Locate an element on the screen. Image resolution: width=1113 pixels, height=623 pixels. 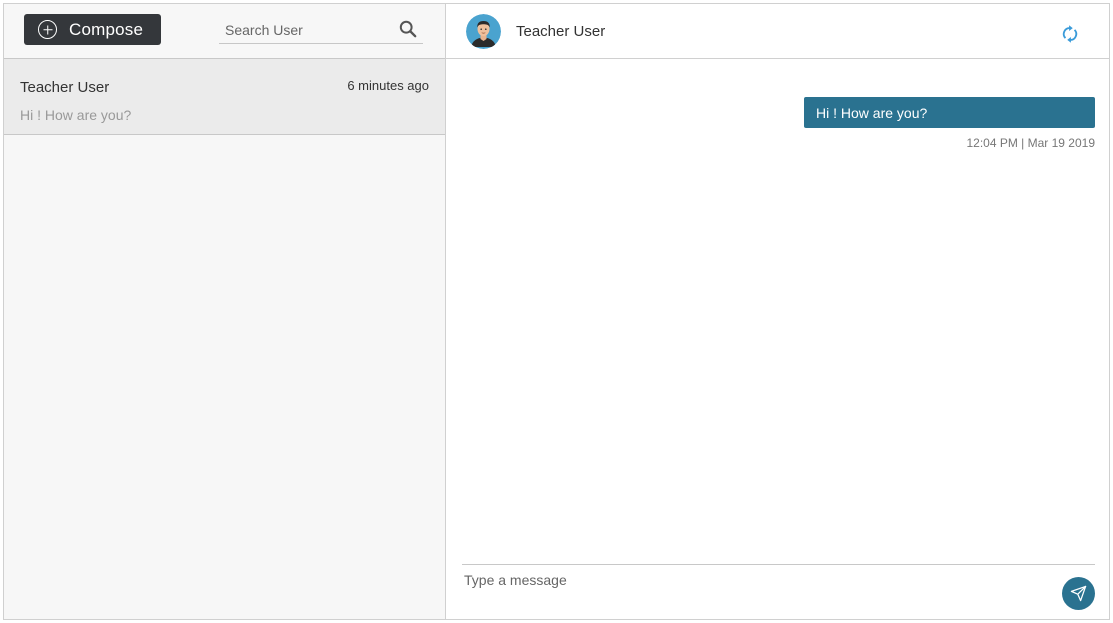
refresh-icon is located at coordinates (1070, 34).